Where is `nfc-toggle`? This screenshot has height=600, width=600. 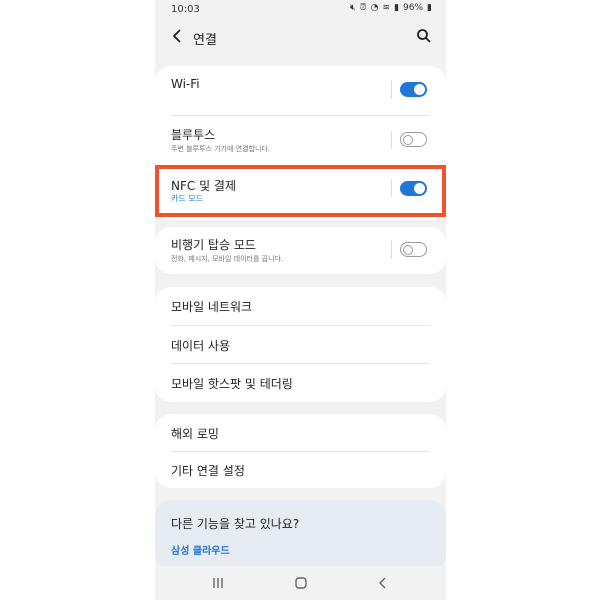 nfc-toggle is located at coordinates (413, 188).